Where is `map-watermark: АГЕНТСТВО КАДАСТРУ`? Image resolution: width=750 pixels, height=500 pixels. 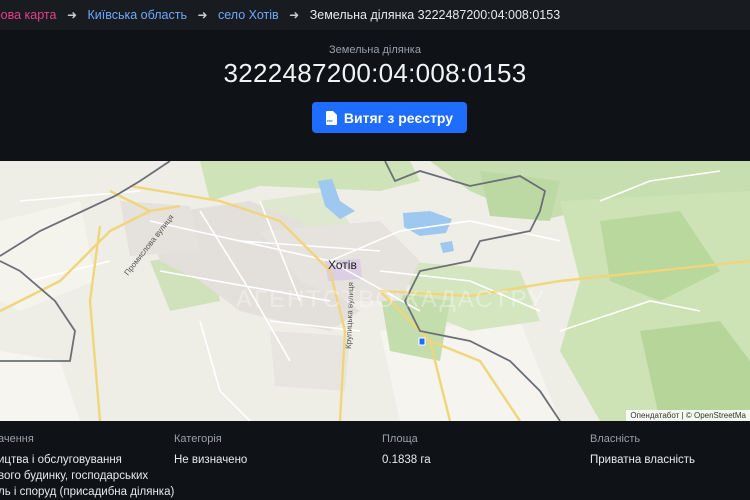 map-watermark: АГЕНТСТВО КАДАСТРУ is located at coordinates (390, 299).